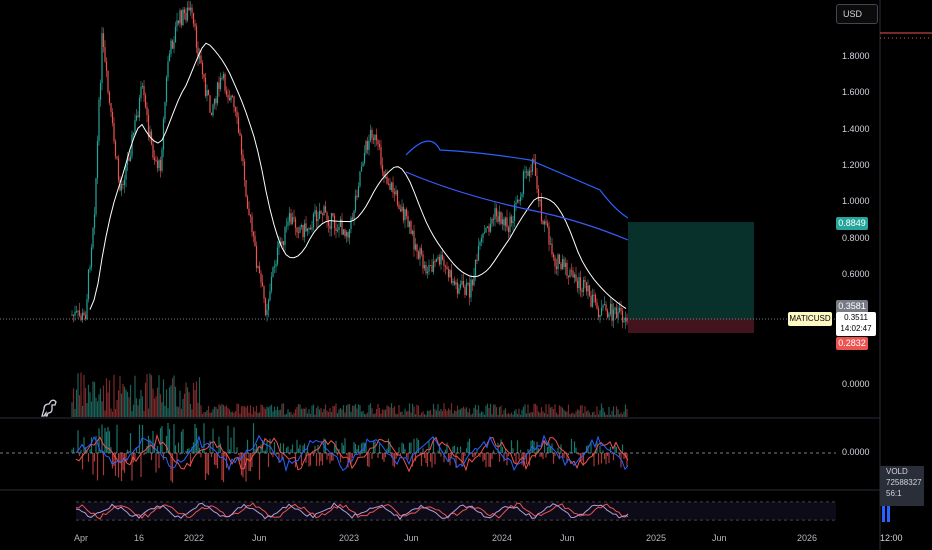 Image resolution: width=932 pixels, height=550 pixels. Describe the element at coordinates (810, 319) in the screenshot. I see `ticker-label: MATICUSD` at that location.